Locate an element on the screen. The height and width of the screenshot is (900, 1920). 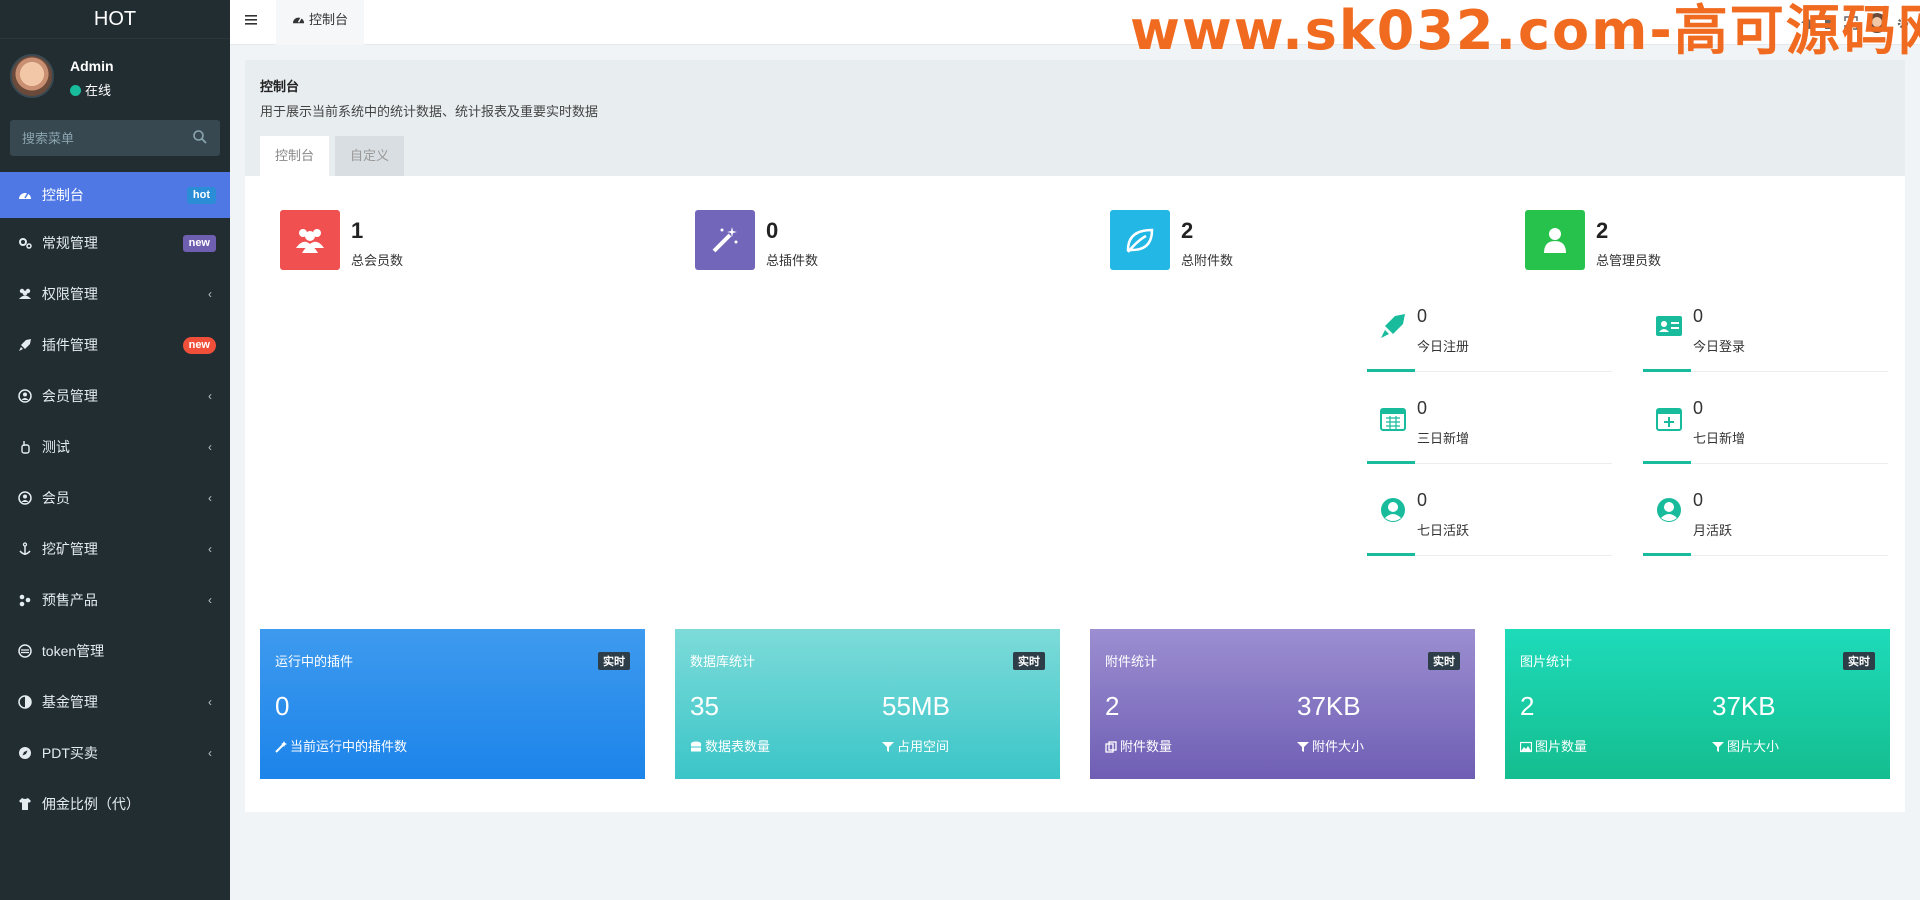
sidebar-item-permissions: 权限管理 ‹ is located at coordinates (115, 294).